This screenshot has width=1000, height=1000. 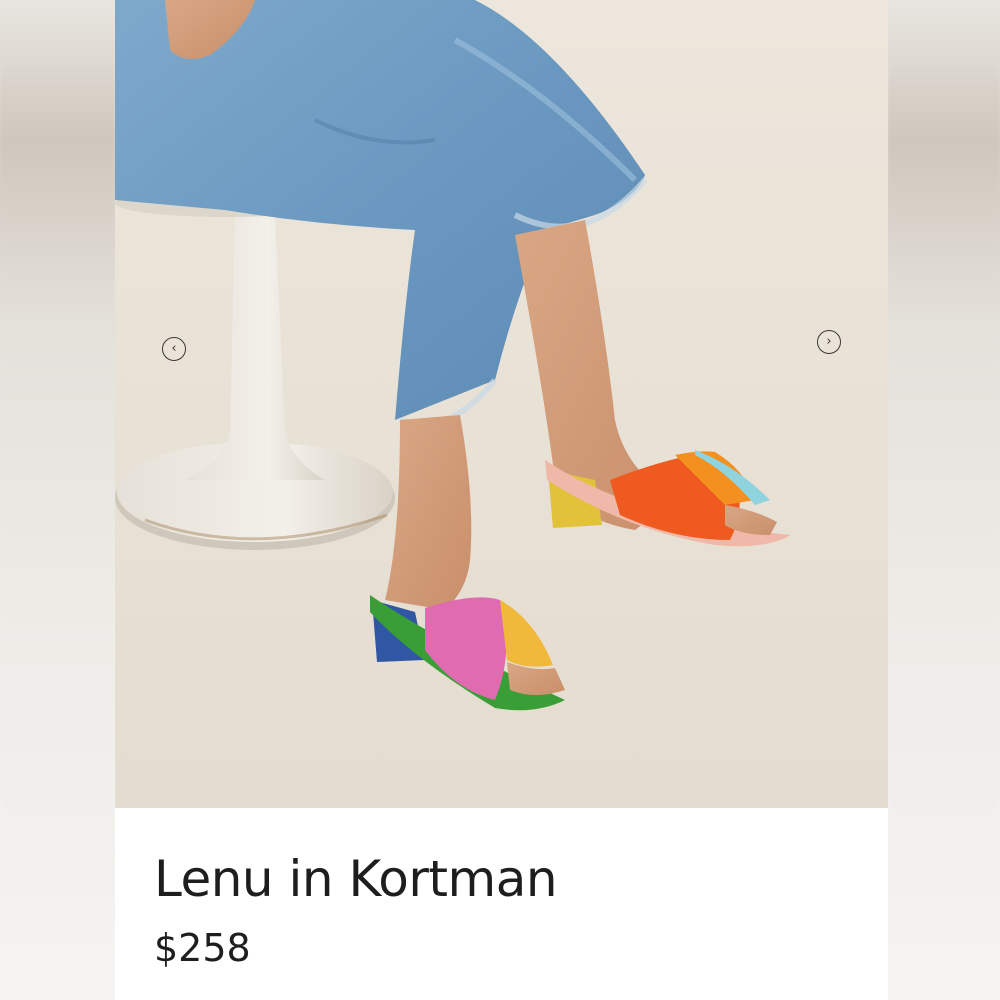 What do you see at coordinates (356, 879) in the screenshot?
I see `product-title: Lenu in Kortman` at bounding box center [356, 879].